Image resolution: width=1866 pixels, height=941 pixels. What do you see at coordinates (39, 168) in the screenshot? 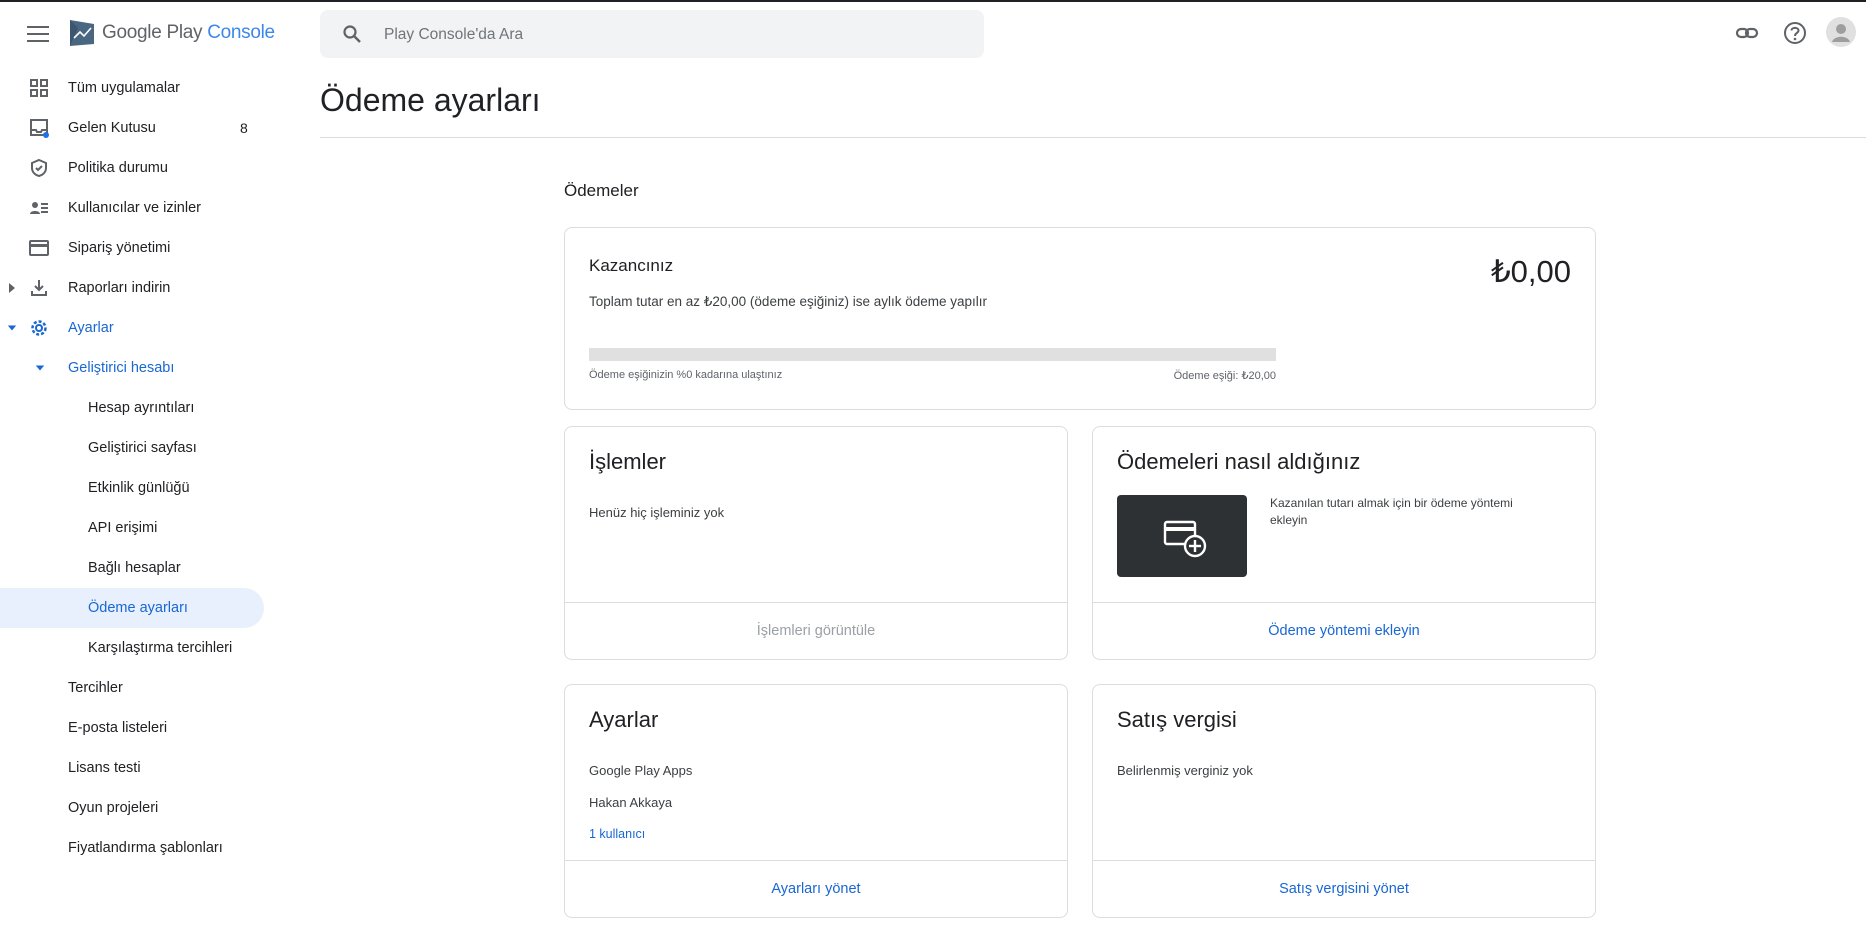
I see `shield-check-icon` at bounding box center [39, 168].